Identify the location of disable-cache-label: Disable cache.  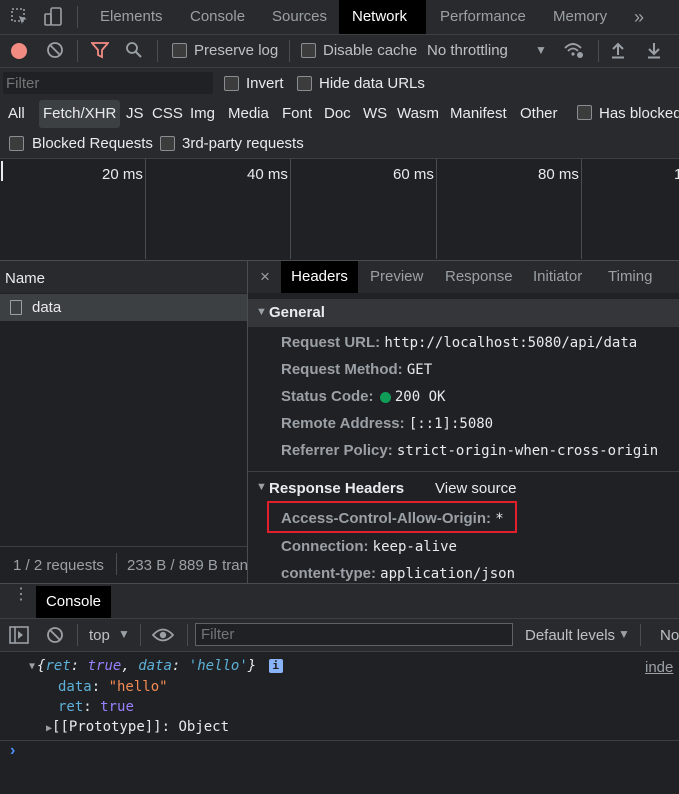
(370, 50).